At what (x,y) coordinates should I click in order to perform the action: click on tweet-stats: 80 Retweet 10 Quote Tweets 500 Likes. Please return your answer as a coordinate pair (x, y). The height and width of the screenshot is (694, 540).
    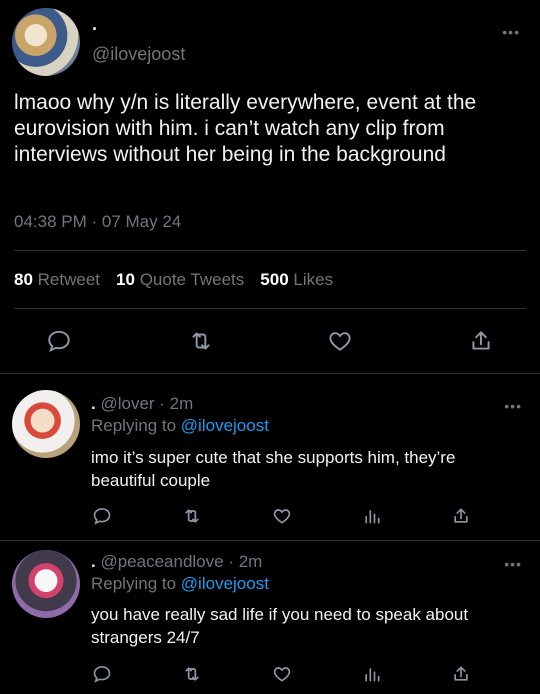
    Looking at the image, I should click on (173, 280).